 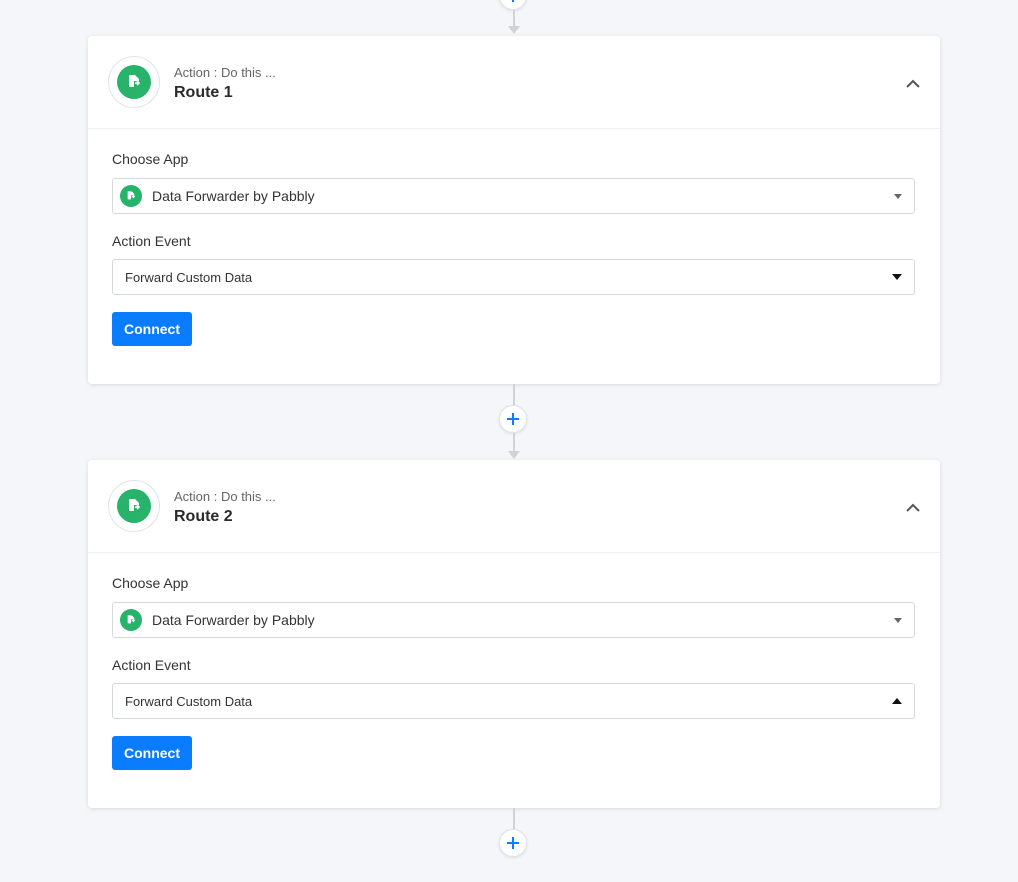 I want to click on add-step-button, so click(x=513, y=419).